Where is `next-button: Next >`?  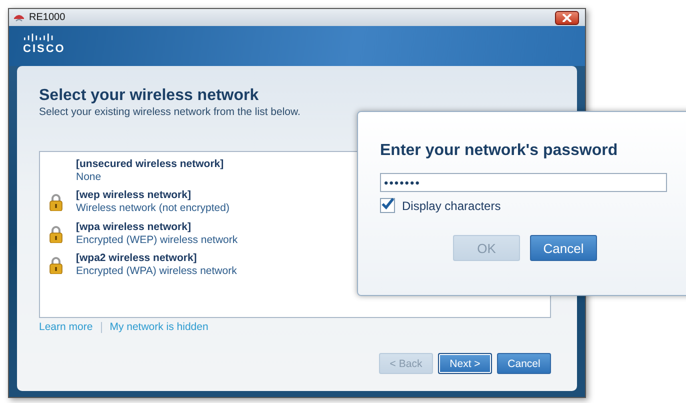 next-button: Next > is located at coordinates (465, 363).